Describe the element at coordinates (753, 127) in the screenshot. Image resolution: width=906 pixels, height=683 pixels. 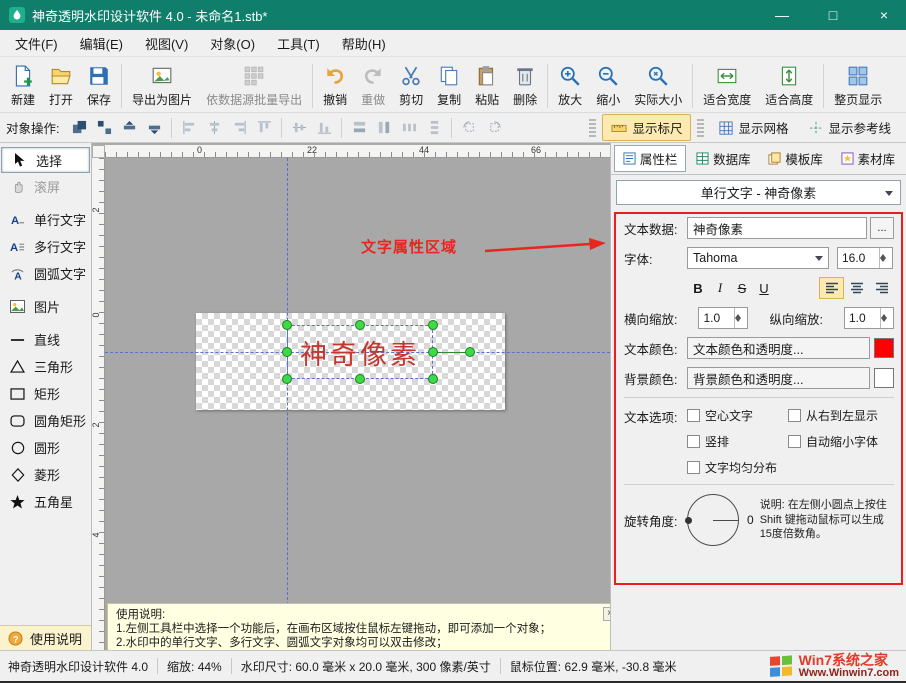
I see `show-grid-toggle: 显示网格` at that location.